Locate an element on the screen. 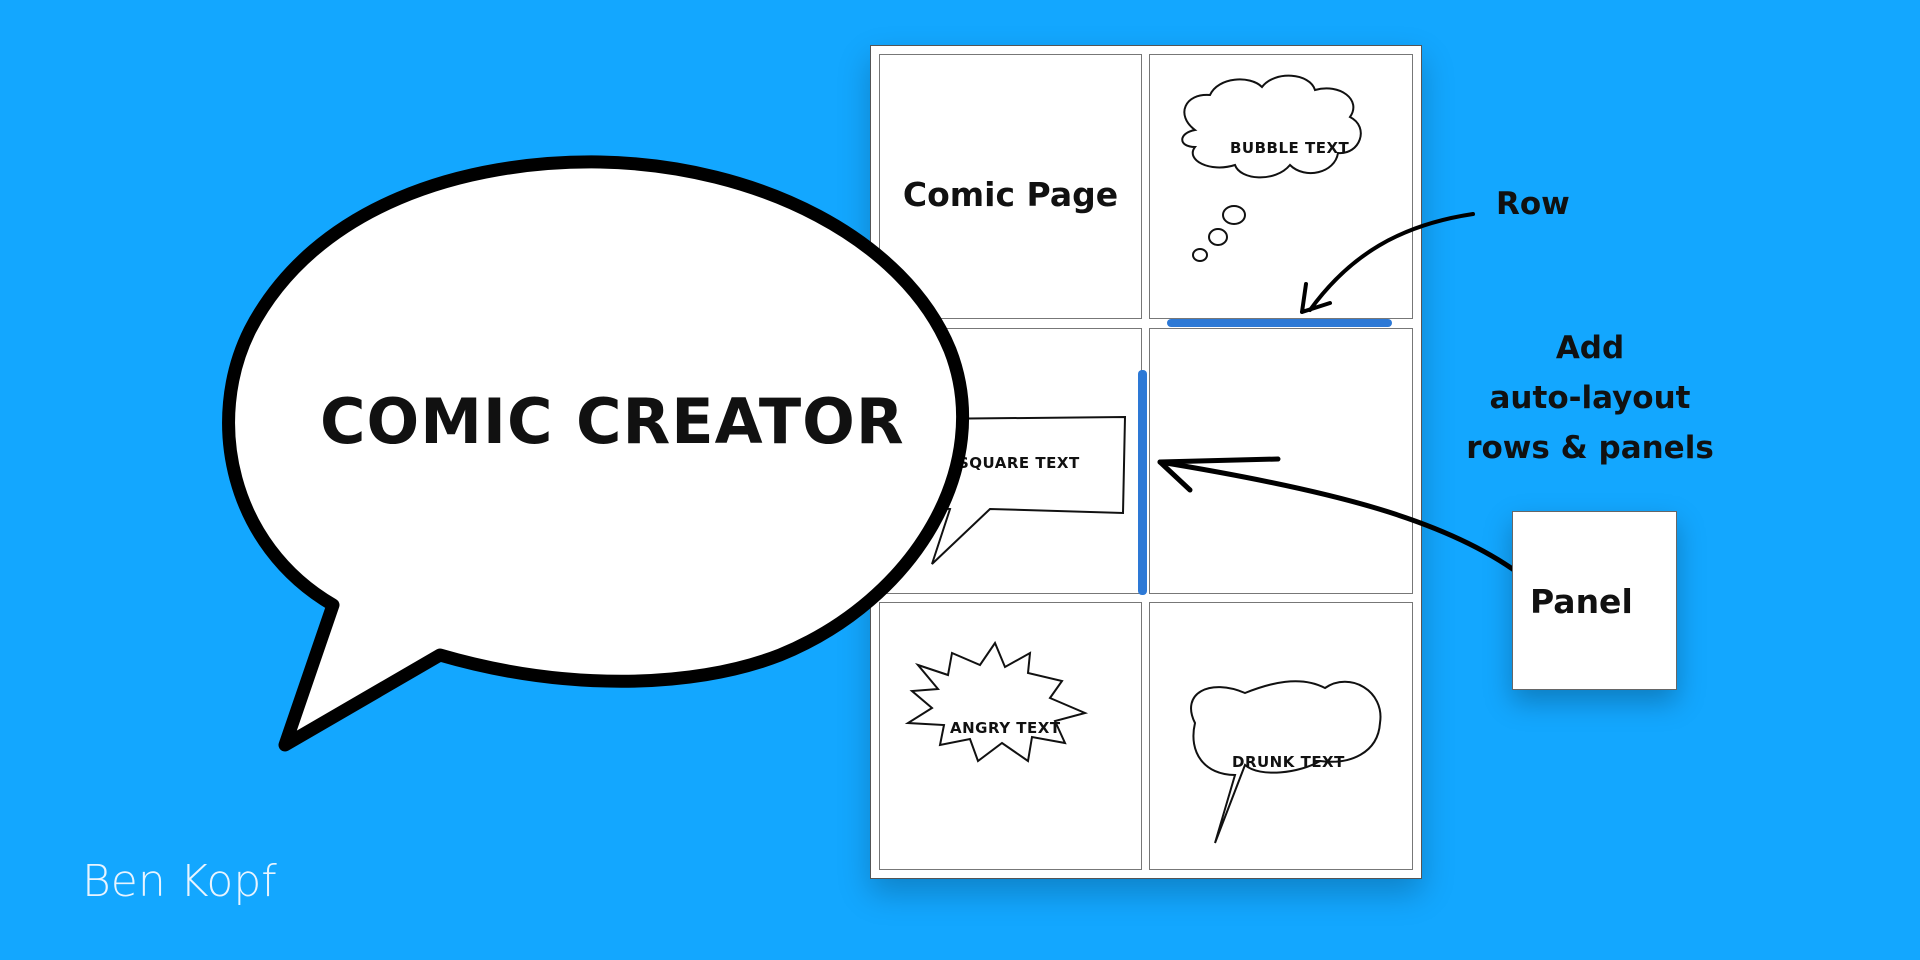 This screenshot has height=960, width=1920. author-credit: Ben Kopf is located at coordinates (179, 881).